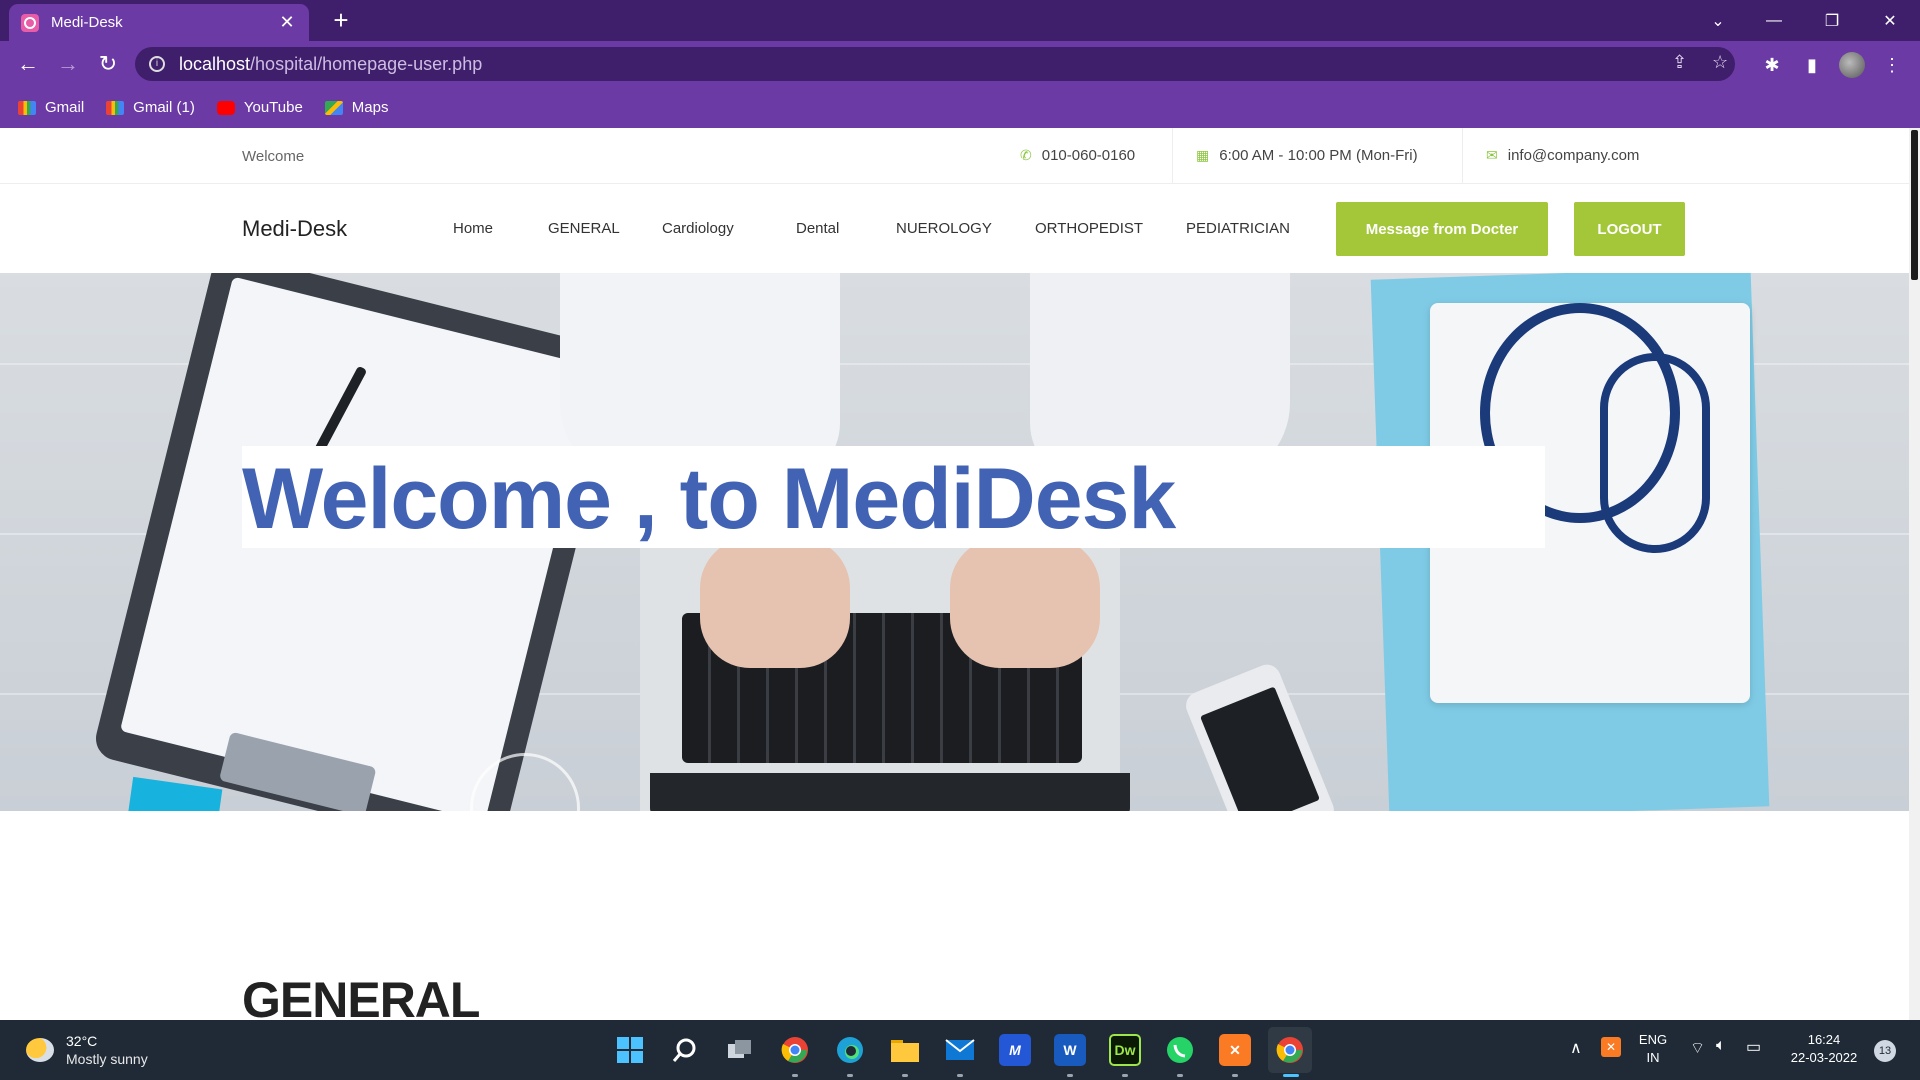 The width and height of the screenshot is (1920, 1080). I want to click on bookmark-maps: Maps, so click(356, 107).